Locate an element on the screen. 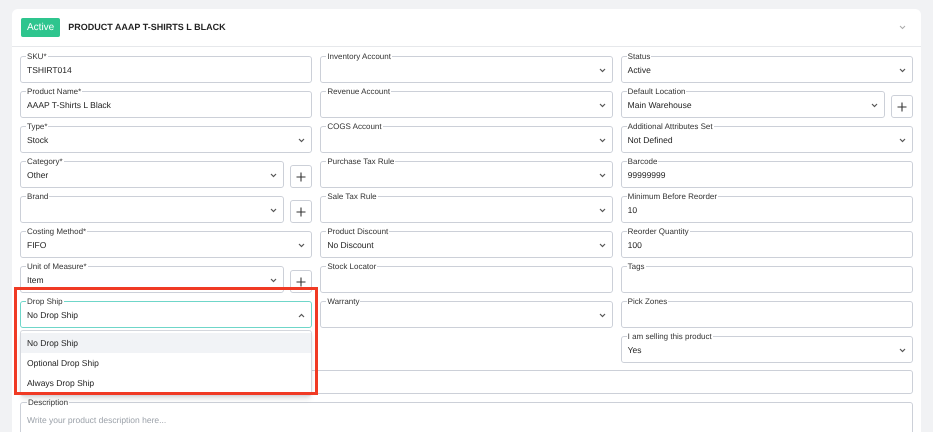 This screenshot has height=432, width=933. input-field: SKU* TSHIRT014 is located at coordinates (166, 67).